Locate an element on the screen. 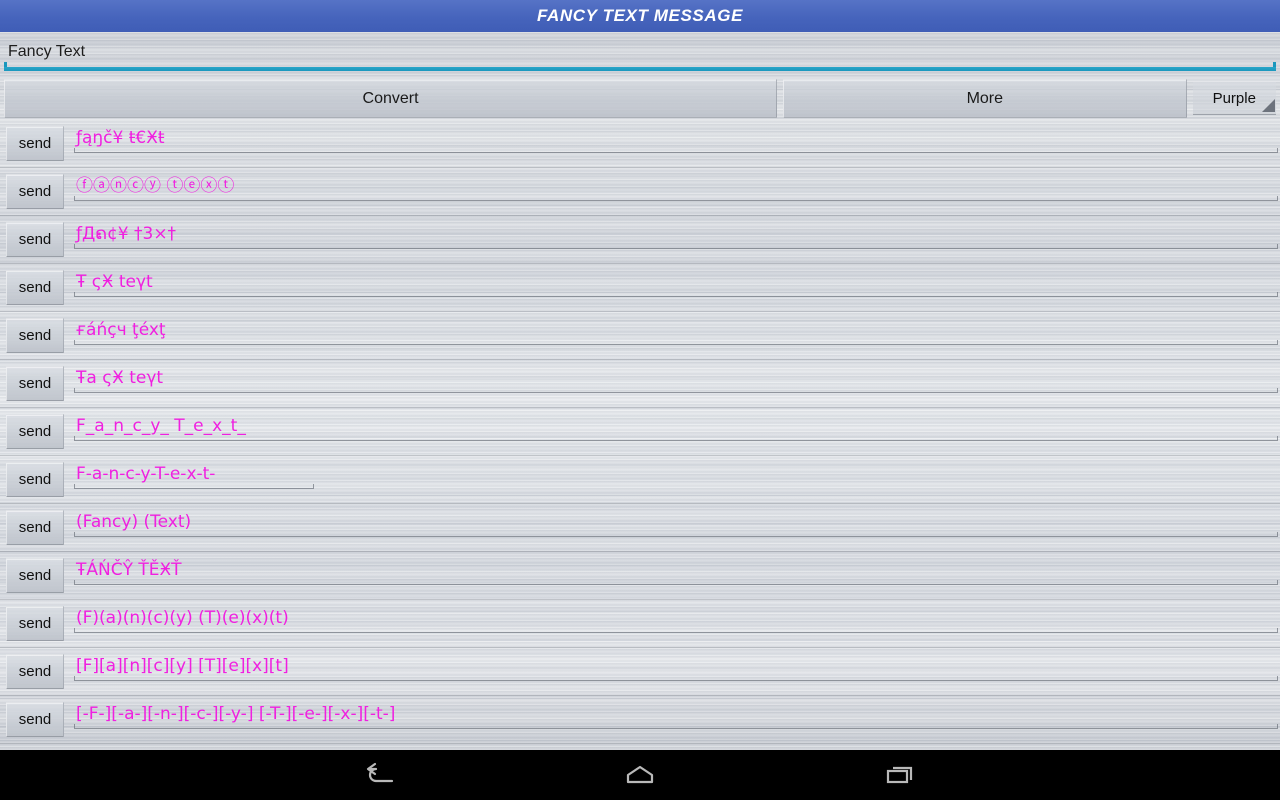  fancy-text-field-wrapper: F_a_n_c_y_ T_e_x_t_ is located at coordinates (677, 432).